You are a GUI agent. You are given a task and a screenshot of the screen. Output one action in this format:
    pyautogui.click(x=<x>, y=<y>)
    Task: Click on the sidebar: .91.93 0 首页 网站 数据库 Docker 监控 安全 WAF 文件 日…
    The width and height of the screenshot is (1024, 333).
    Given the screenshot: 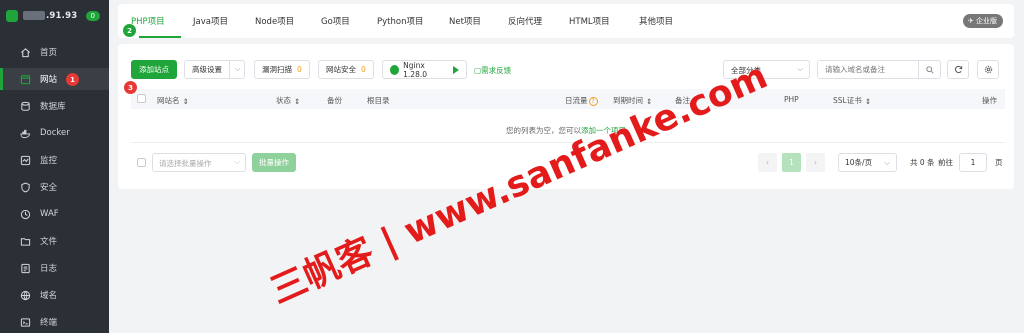 What is the action you would take?
    pyautogui.click(x=54, y=166)
    